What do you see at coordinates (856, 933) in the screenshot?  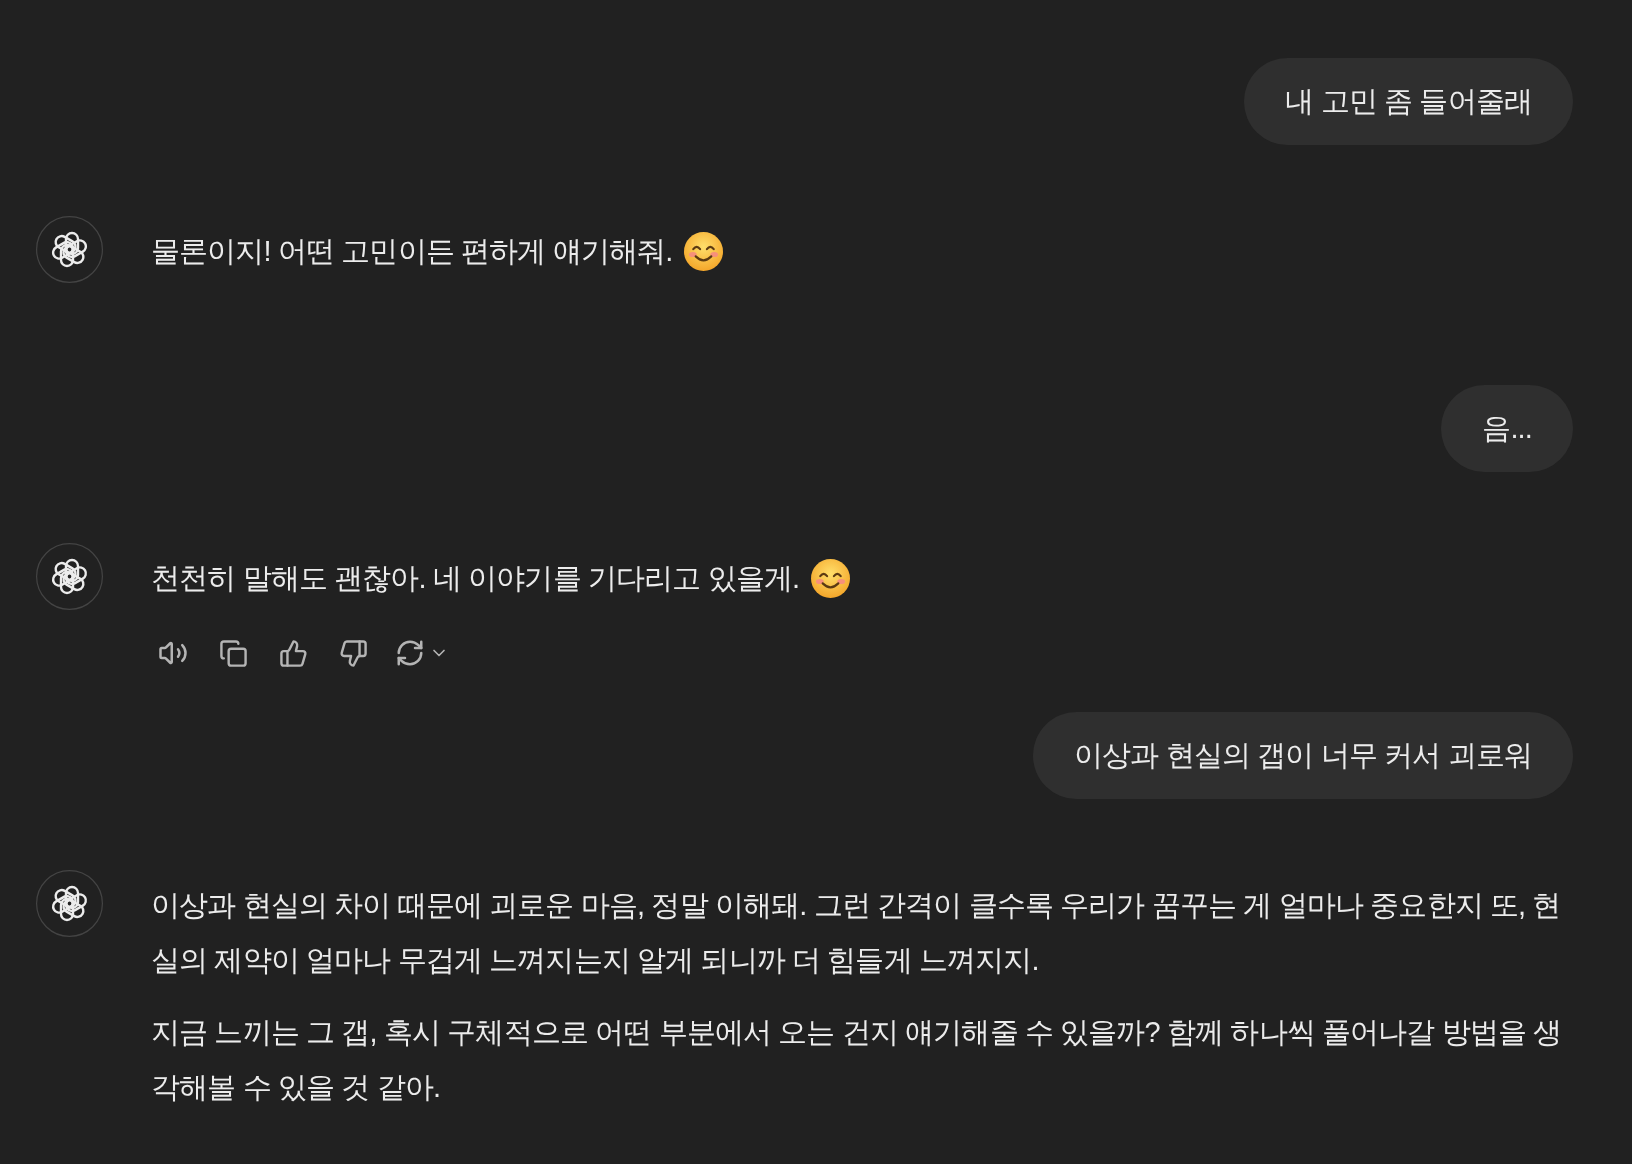 I see `assistant-message-text: 이상과 현실의 차이 때문에 괴로운 마음, 정말 이해돼. 그런 간격이 클수록 우리가 꿈꾸는 게 얼마나 중요한지 또, 현실의 제약이 얼마나 무겁게 느껴지는지 알게 되니까 더 힘들게 느껴지지.` at bounding box center [856, 933].